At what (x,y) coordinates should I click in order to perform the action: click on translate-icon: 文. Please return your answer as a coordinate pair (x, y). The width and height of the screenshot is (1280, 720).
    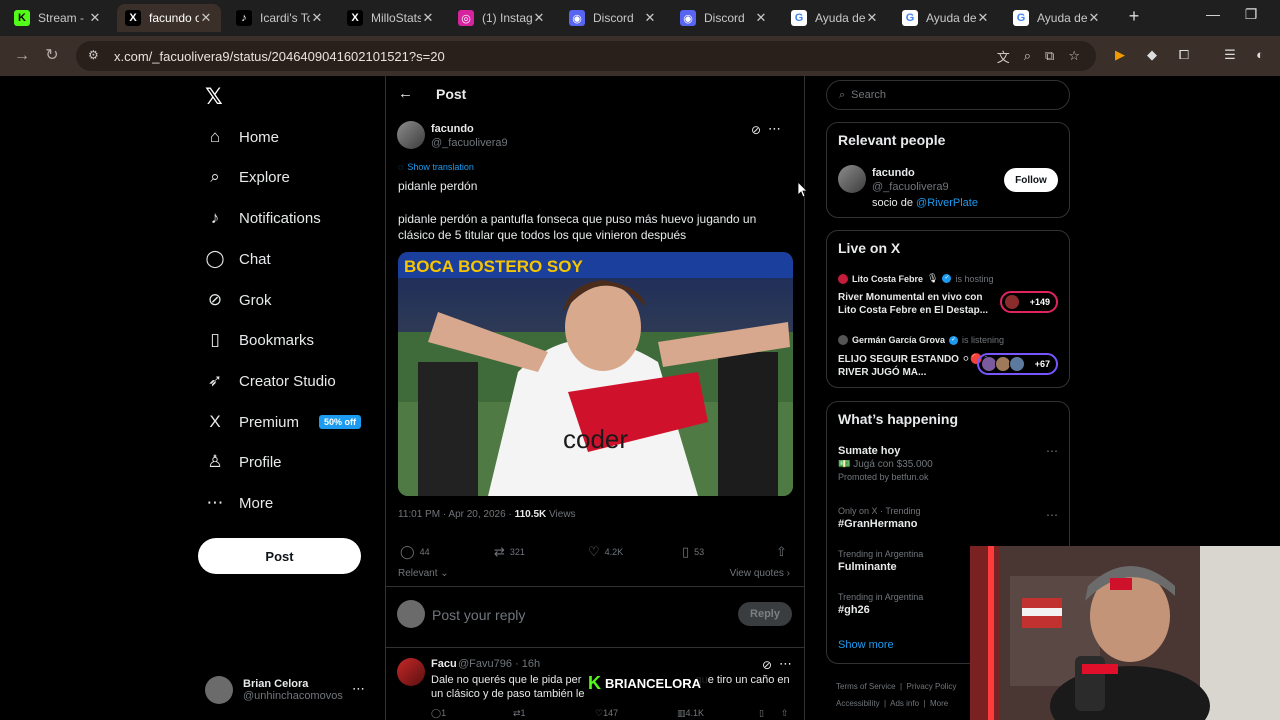
    Looking at the image, I should click on (1003, 56).